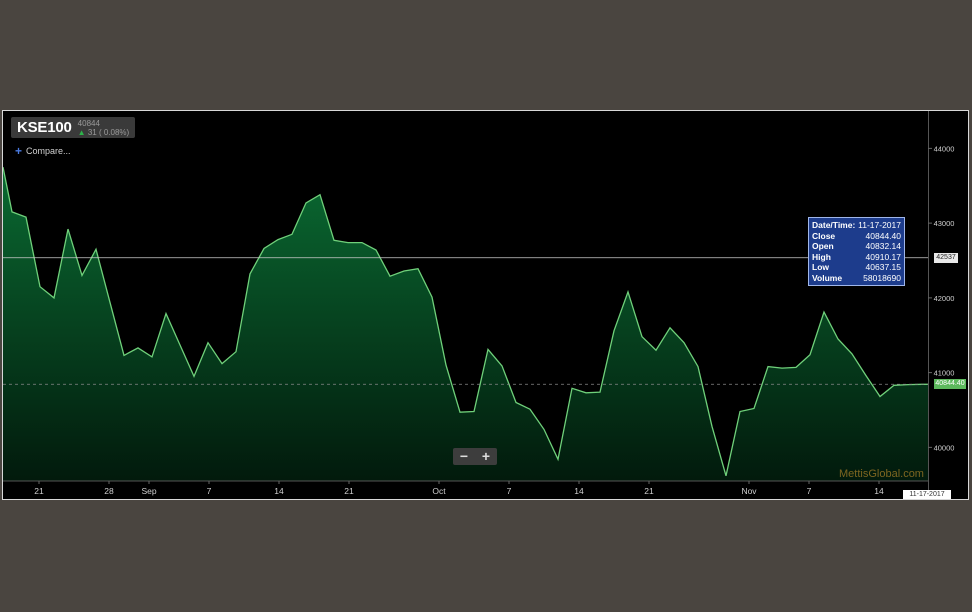  I want to click on tooltip-value: 58018690, so click(882, 277).